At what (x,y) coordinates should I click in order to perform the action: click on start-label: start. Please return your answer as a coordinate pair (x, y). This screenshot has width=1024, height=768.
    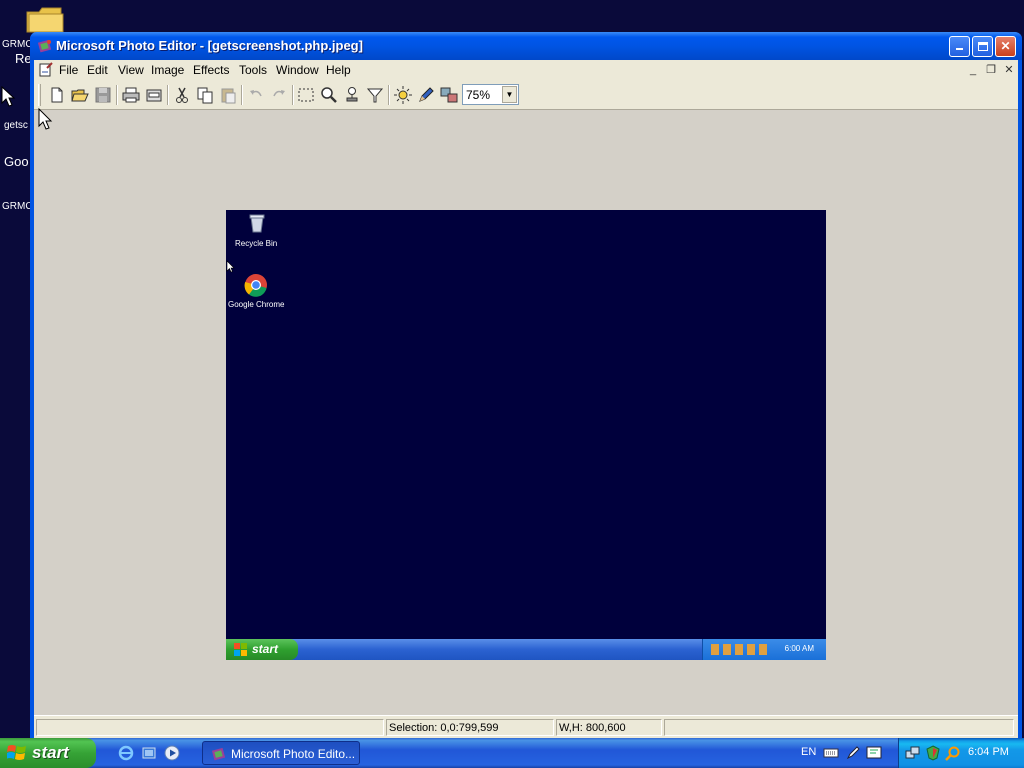
    Looking at the image, I should click on (50, 752).